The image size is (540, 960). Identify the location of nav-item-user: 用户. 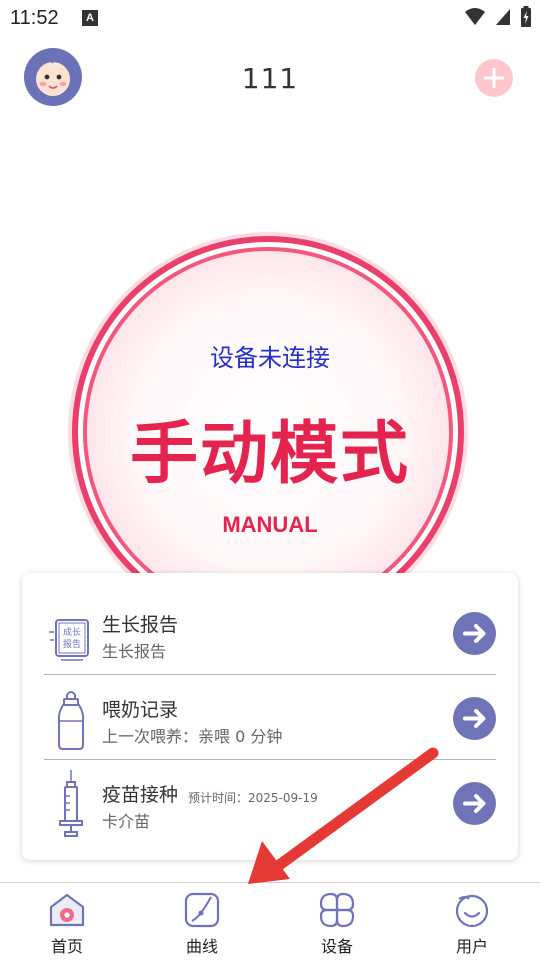
(472, 921).